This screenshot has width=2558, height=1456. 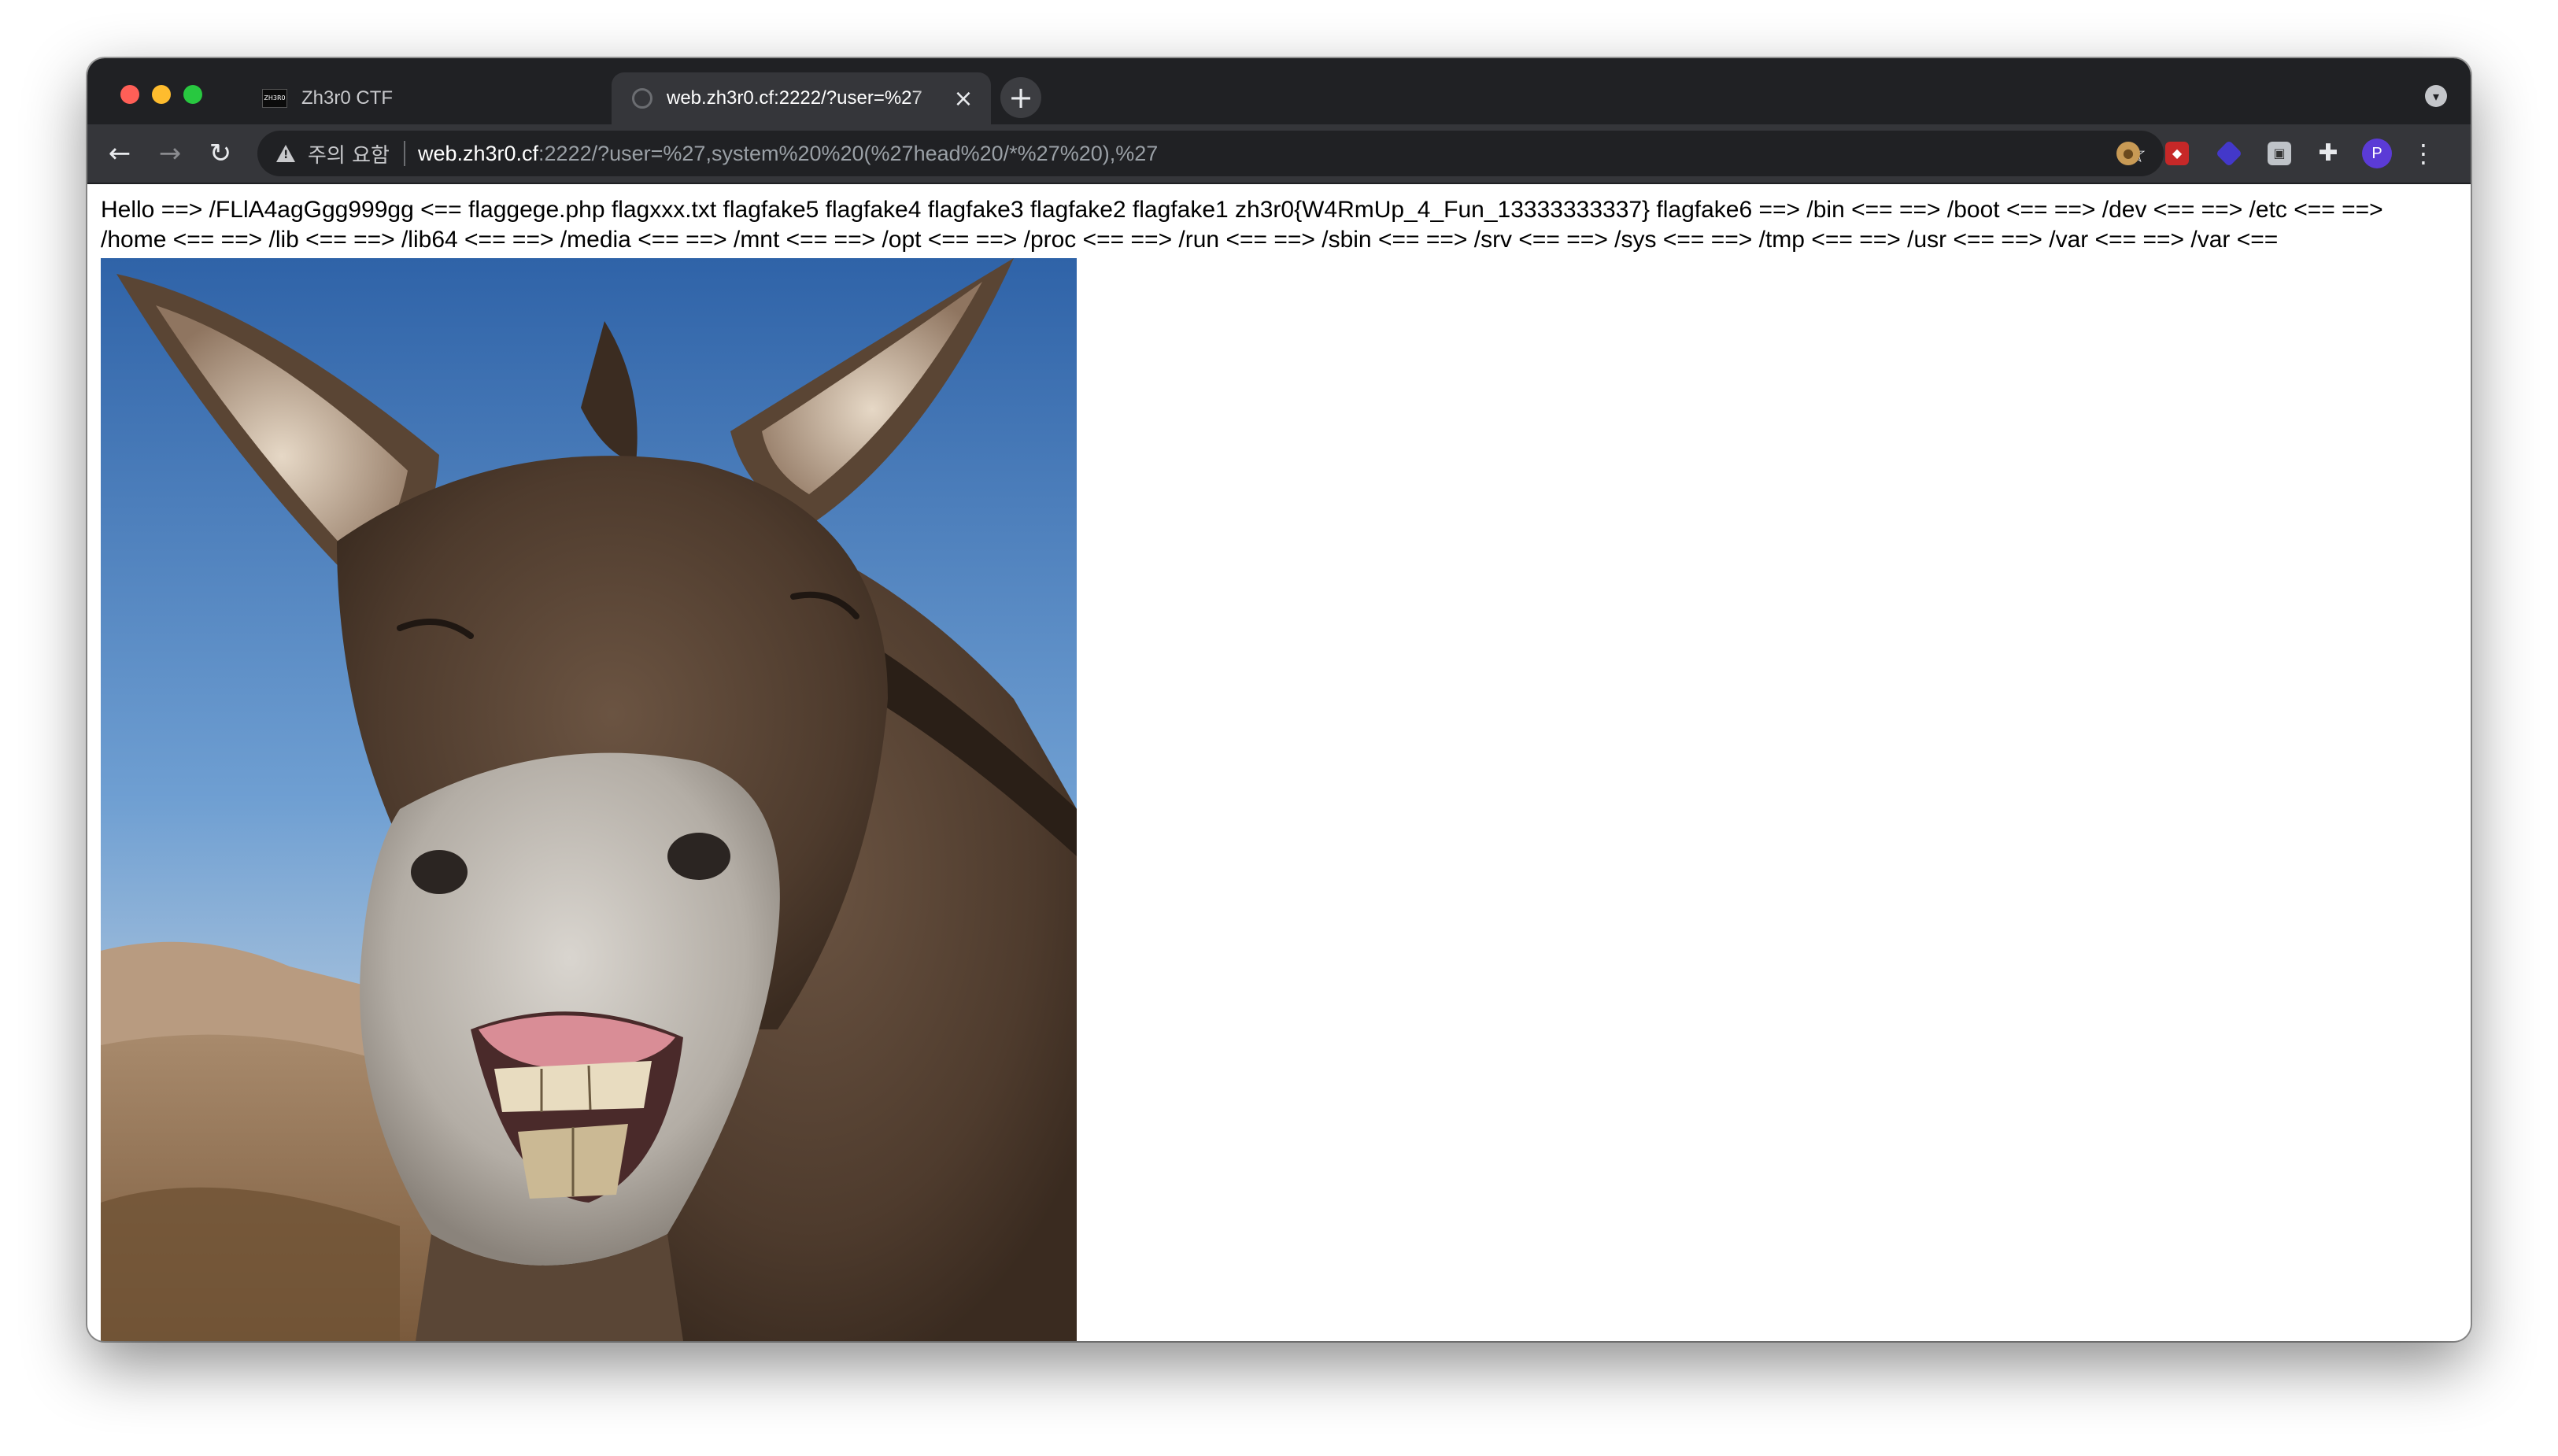 What do you see at coordinates (2279, 153) in the screenshot?
I see `tool-extension-icon: ▣` at bounding box center [2279, 153].